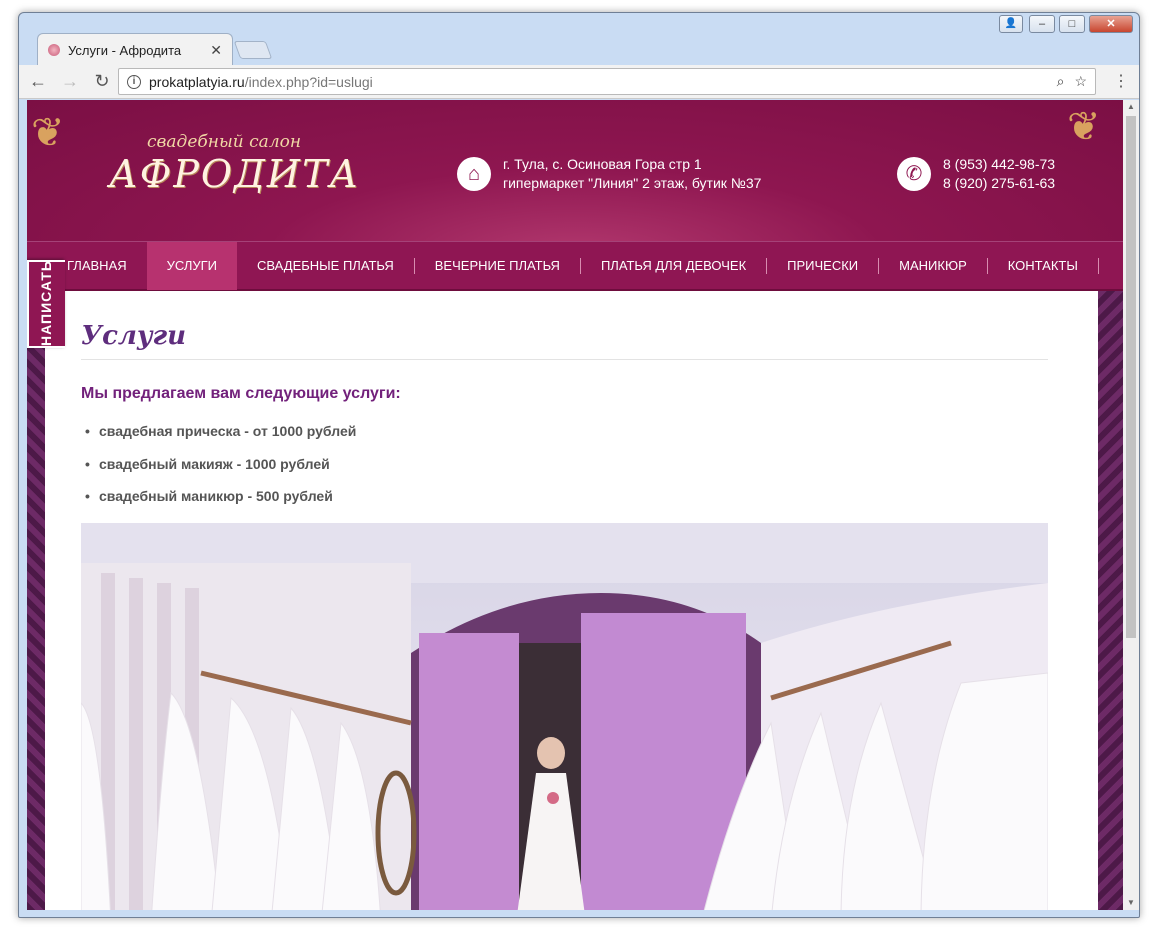  I want to click on logo-name: АФРОДИТА, so click(235, 174).